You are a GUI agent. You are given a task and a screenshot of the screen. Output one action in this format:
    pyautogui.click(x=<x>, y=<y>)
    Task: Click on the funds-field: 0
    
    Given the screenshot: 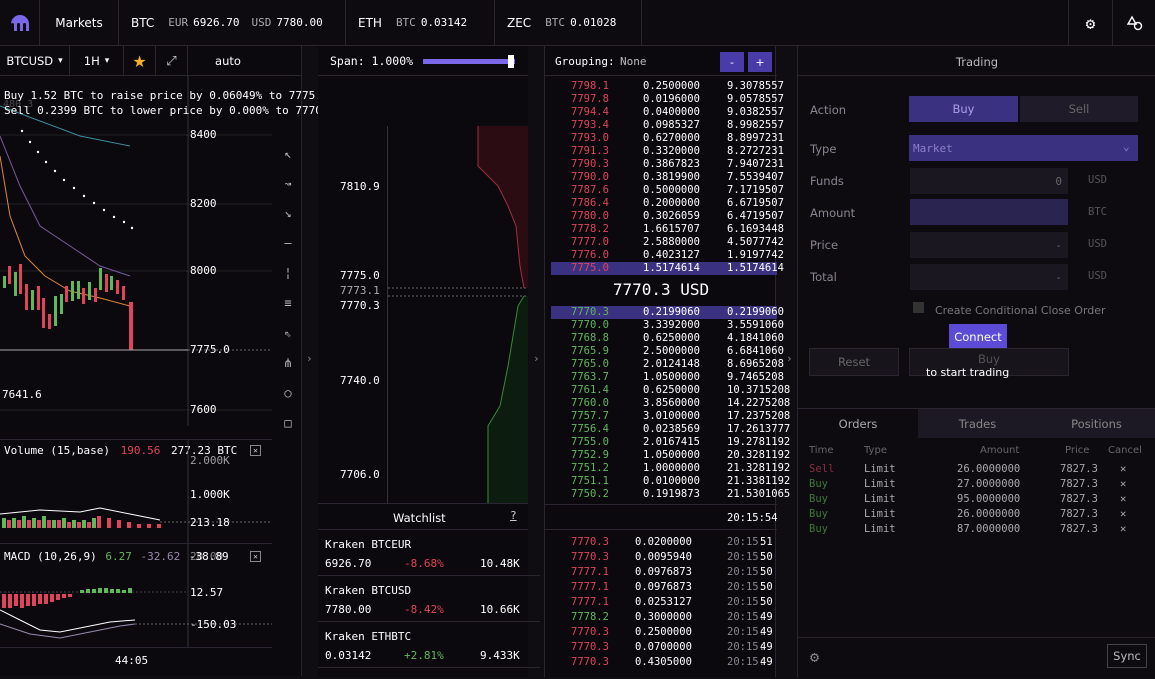 What is the action you would take?
    pyautogui.click(x=989, y=181)
    